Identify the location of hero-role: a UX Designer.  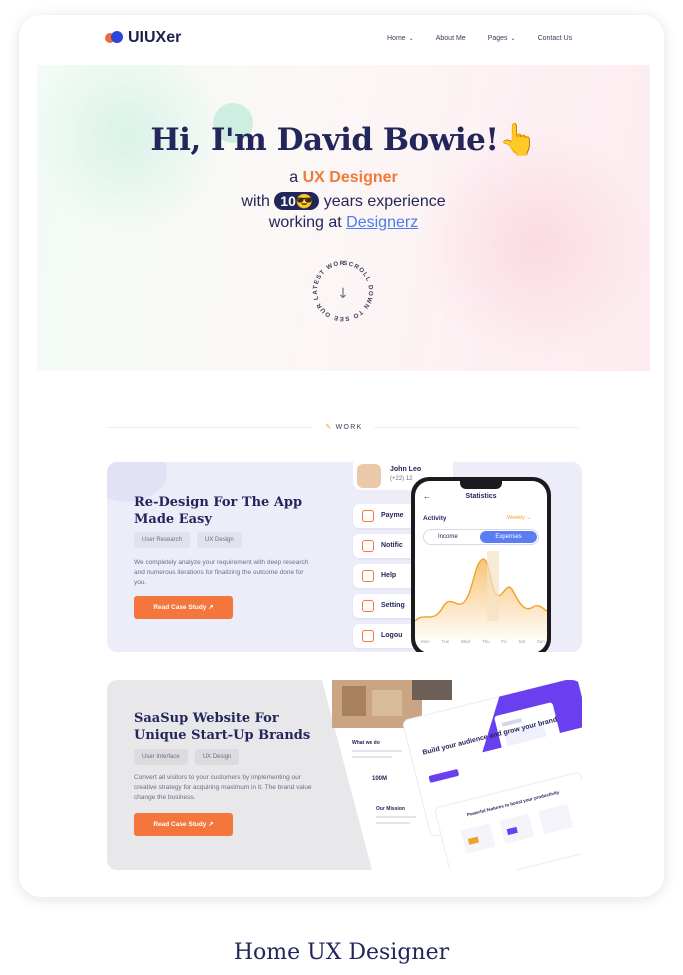
(343, 177).